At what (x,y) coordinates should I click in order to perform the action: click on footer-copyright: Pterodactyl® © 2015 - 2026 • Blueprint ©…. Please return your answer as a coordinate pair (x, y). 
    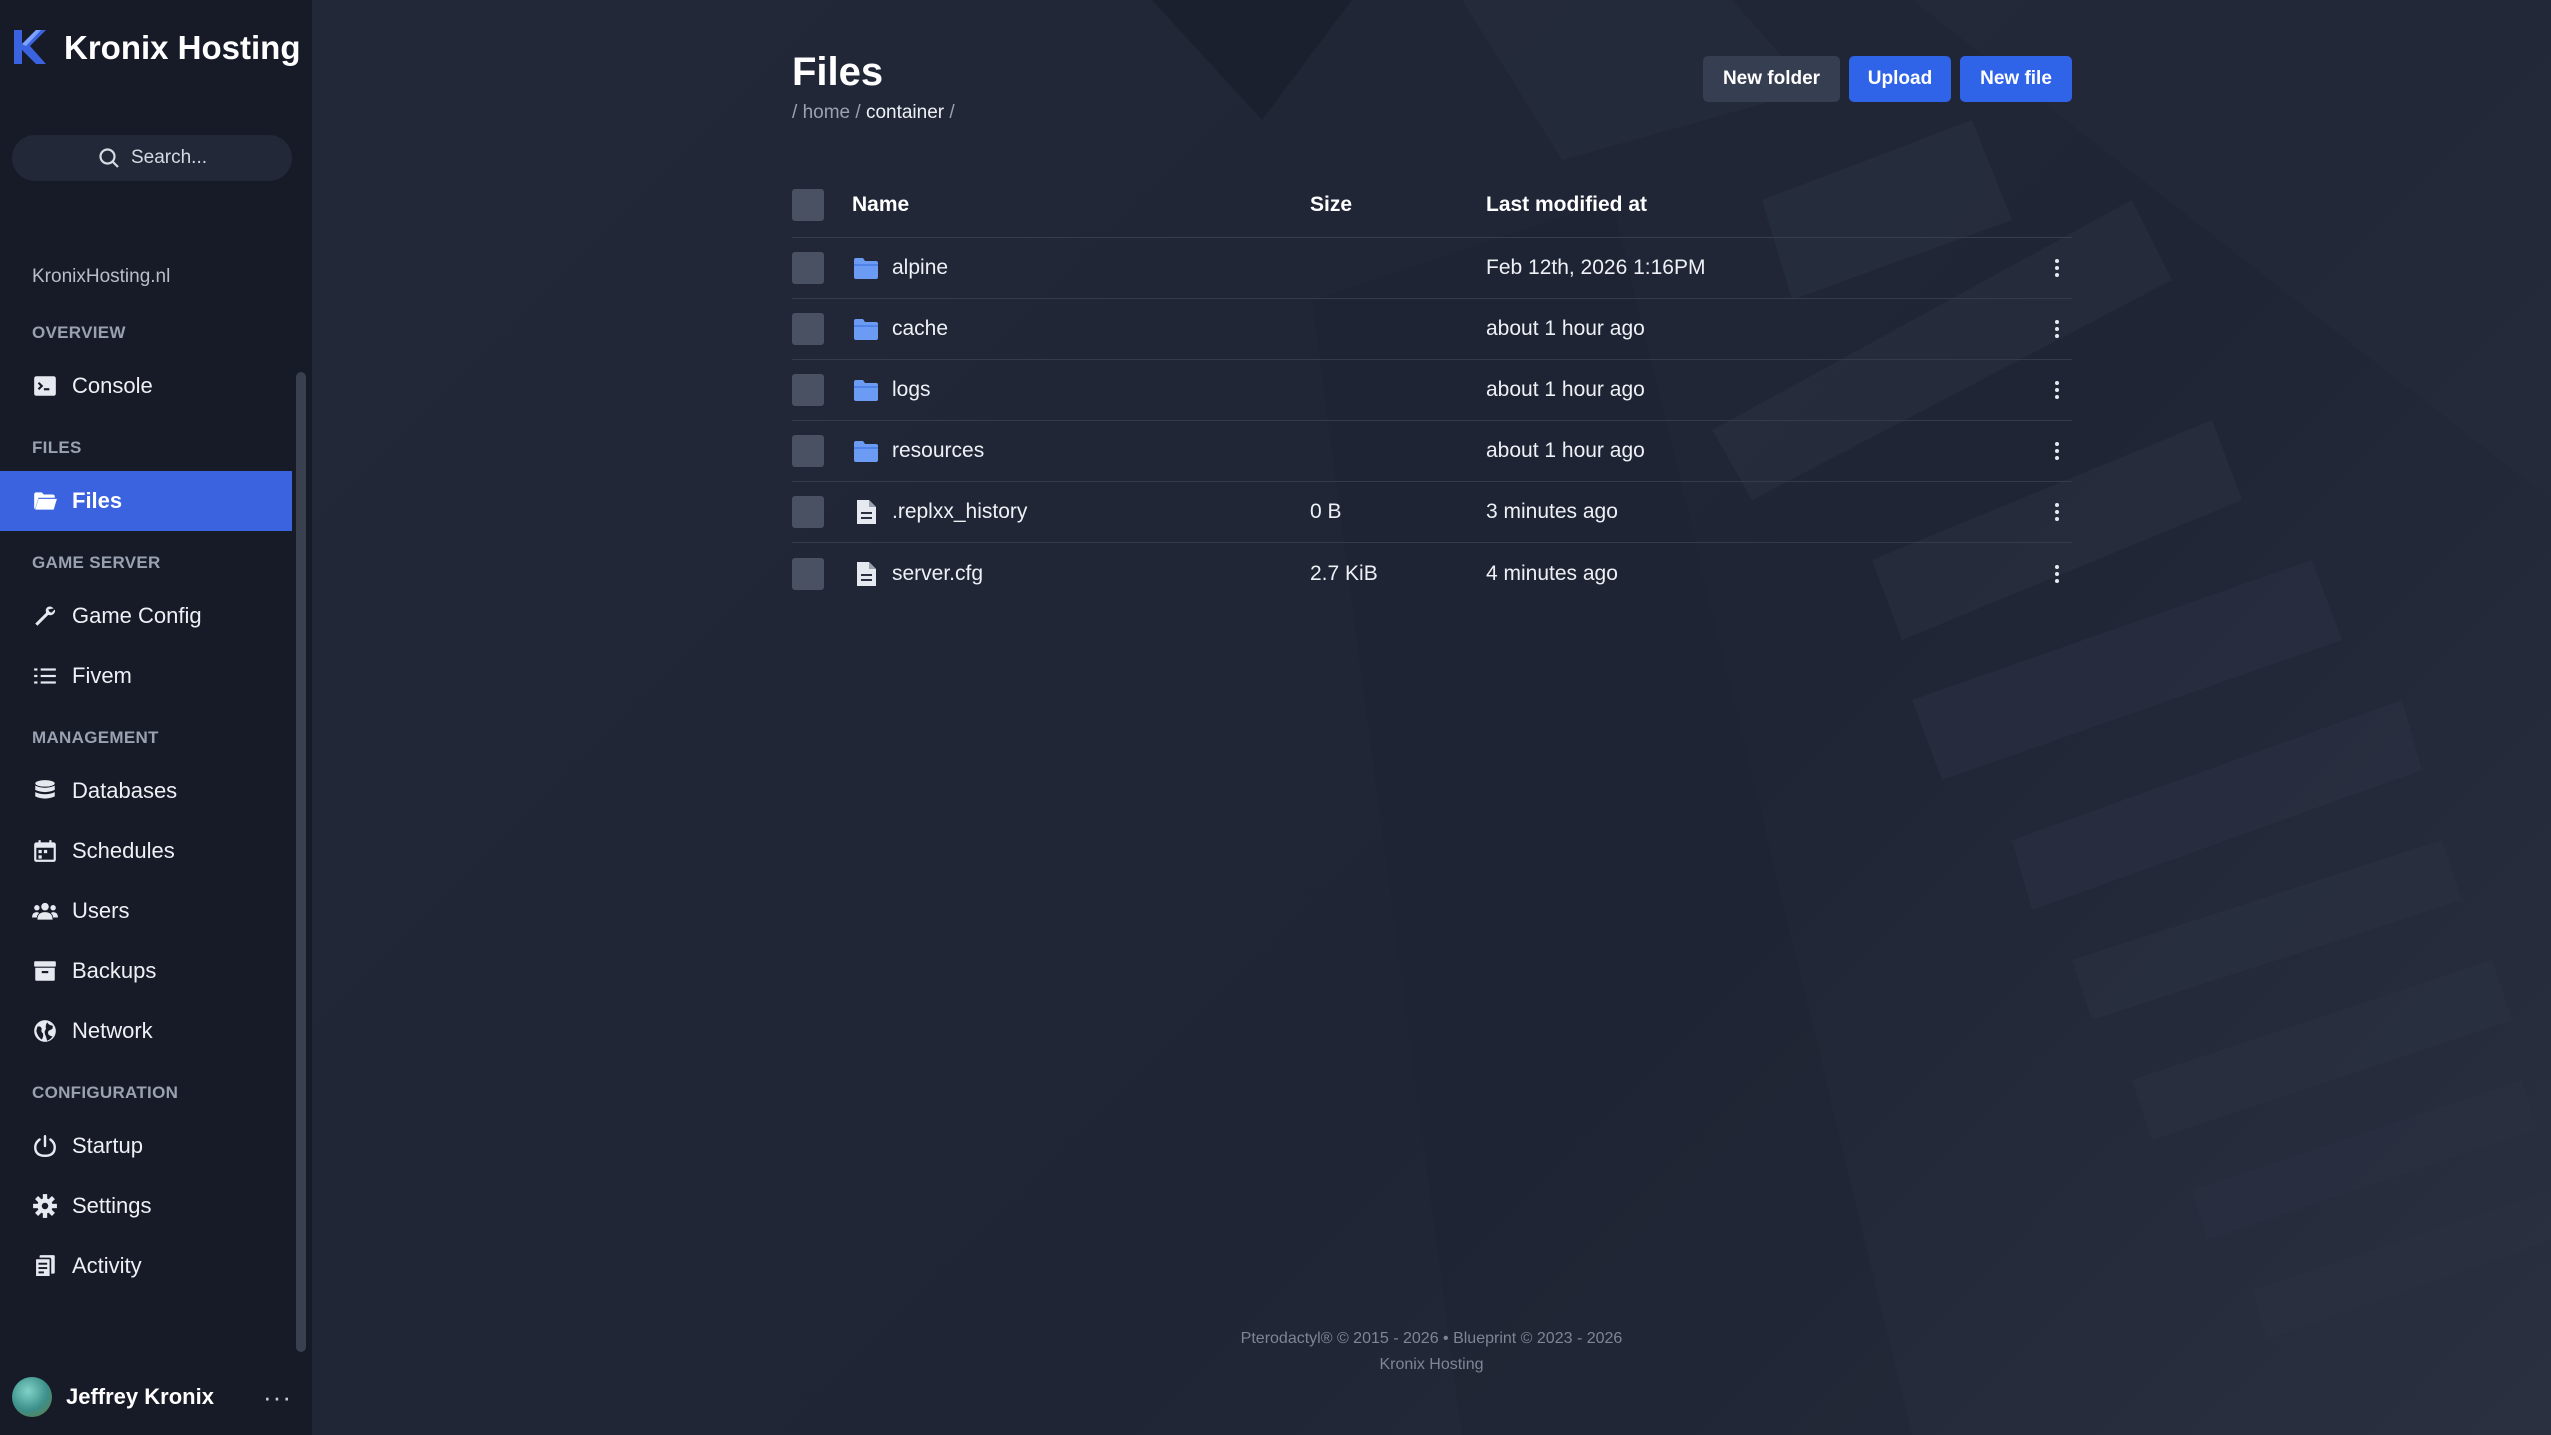
    Looking at the image, I should click on (1431, 1338).